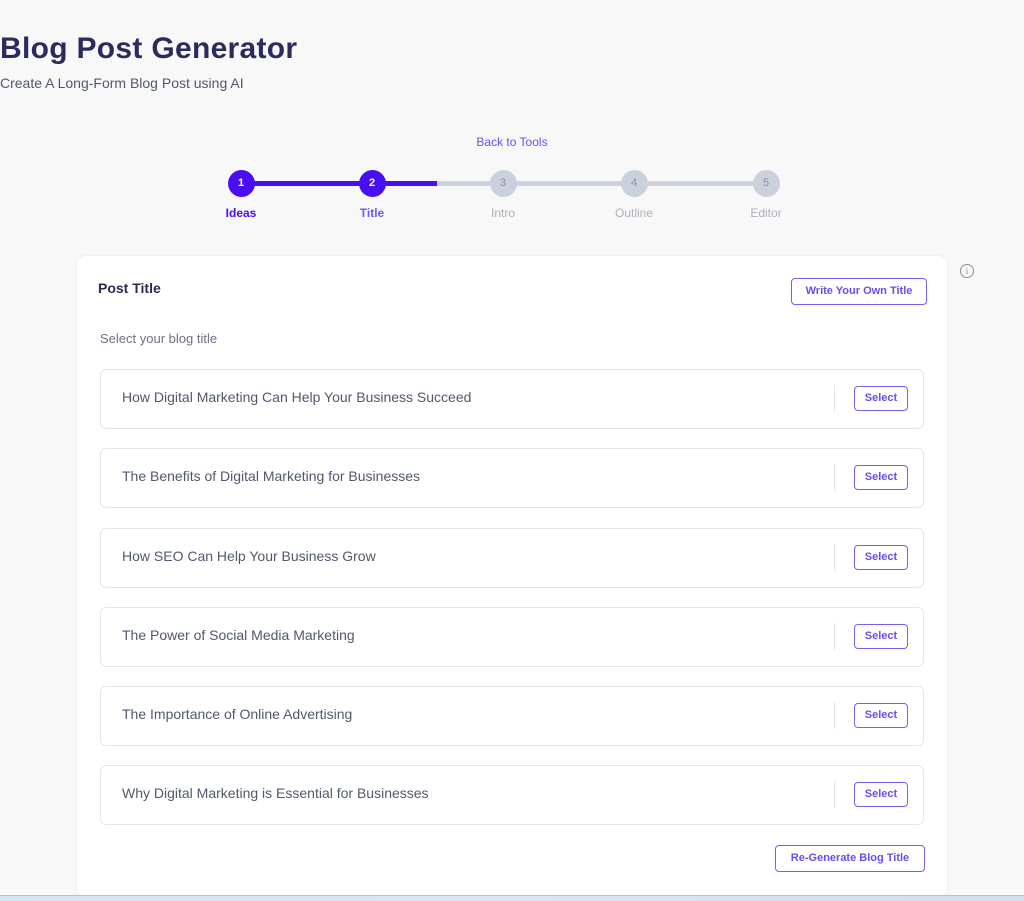 This screenshot has width=1024, height=901. Describe the element at coordinates (122, 83) in the screenshot. I see `page-subtitle: Create A Long-Form Blog Post using AI` at that location.